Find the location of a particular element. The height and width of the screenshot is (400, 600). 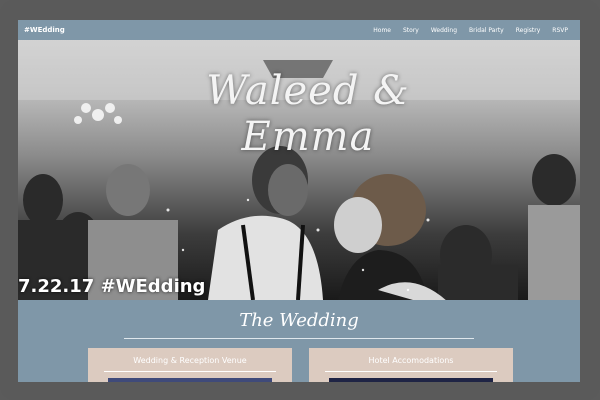

chandelier-icon is located at coordinates (98, 113).